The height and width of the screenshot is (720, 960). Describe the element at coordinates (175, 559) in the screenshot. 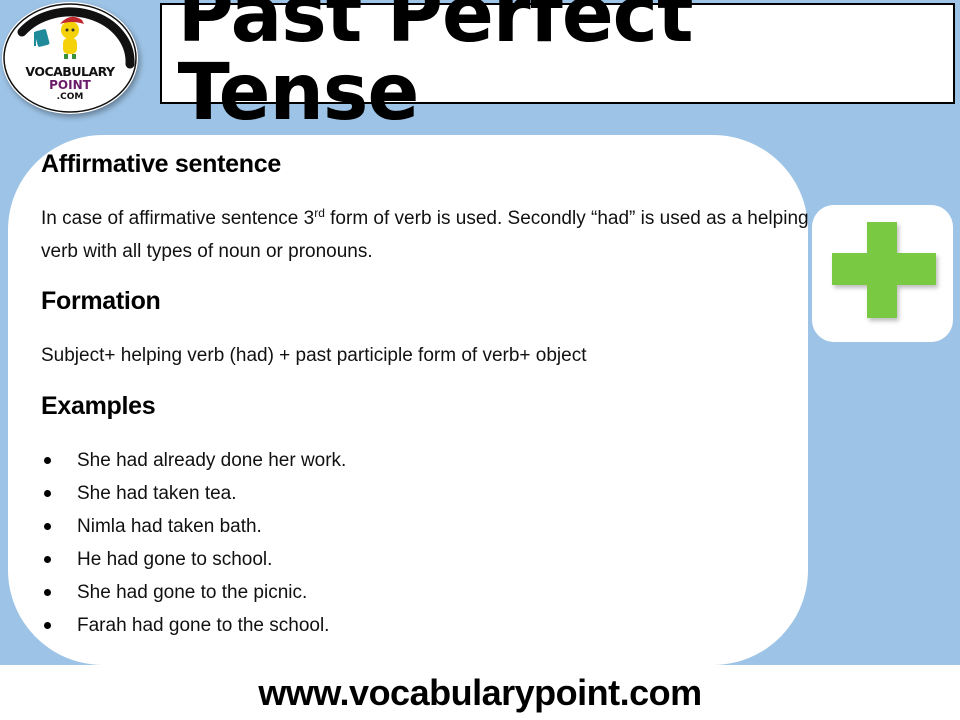

I see `example-text: He had gone to school.` at that location.